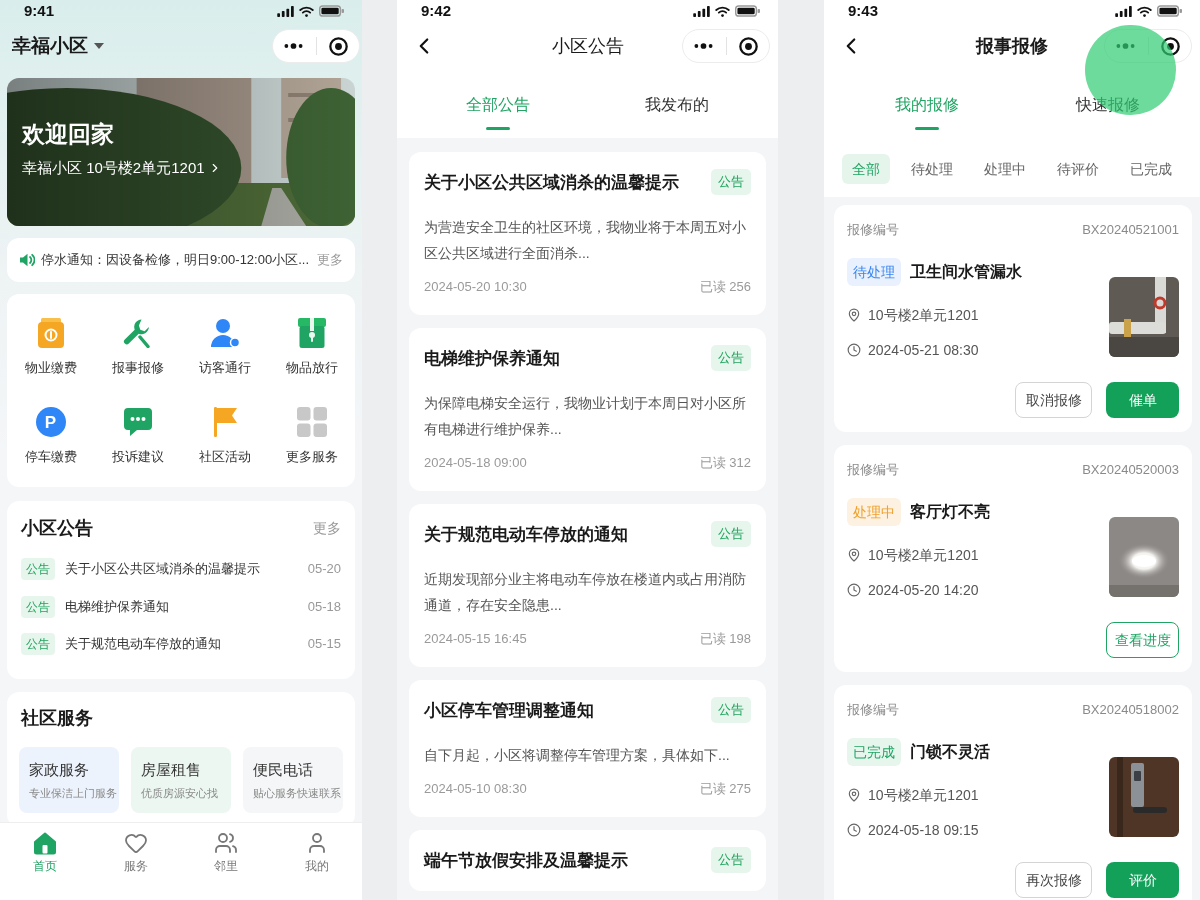 Image resolution: width=1200 pixels, height=900 pixels. What do you see at coordinates (1078, 169) in the screenshot?
I see `filter-chip: 待评价` at bounding box center [1078, 169].